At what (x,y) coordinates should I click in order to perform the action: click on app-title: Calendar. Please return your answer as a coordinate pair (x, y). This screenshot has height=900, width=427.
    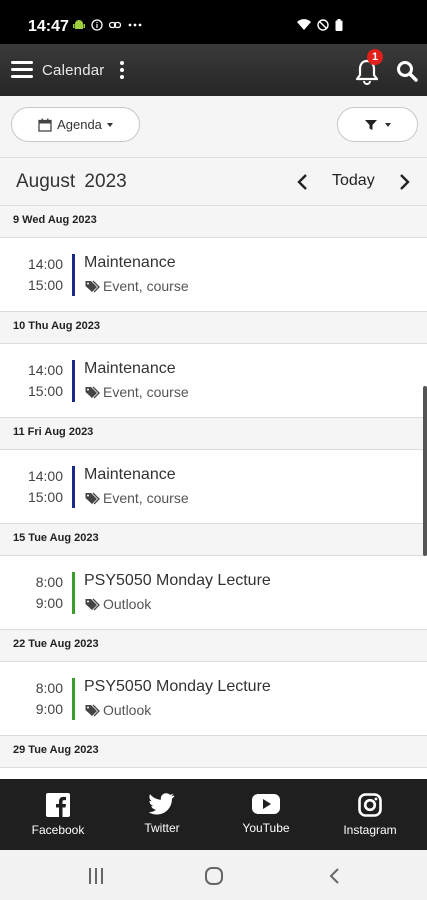
    Looking at the image, I should click on (73, 70).